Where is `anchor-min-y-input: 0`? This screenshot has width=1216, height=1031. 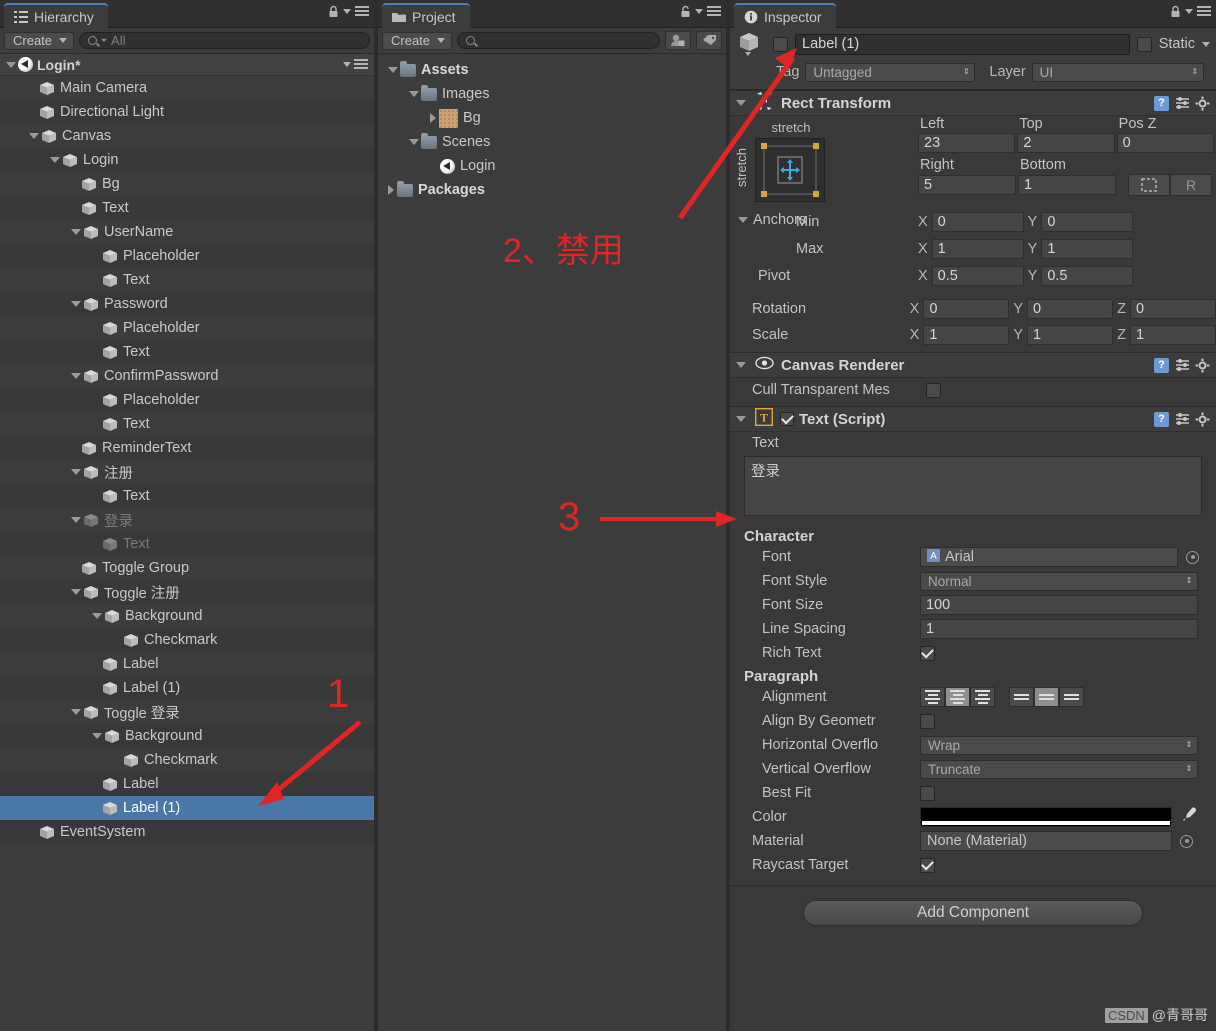 anchor-min-y-input: 0 is located at coordinates (1087, 222).